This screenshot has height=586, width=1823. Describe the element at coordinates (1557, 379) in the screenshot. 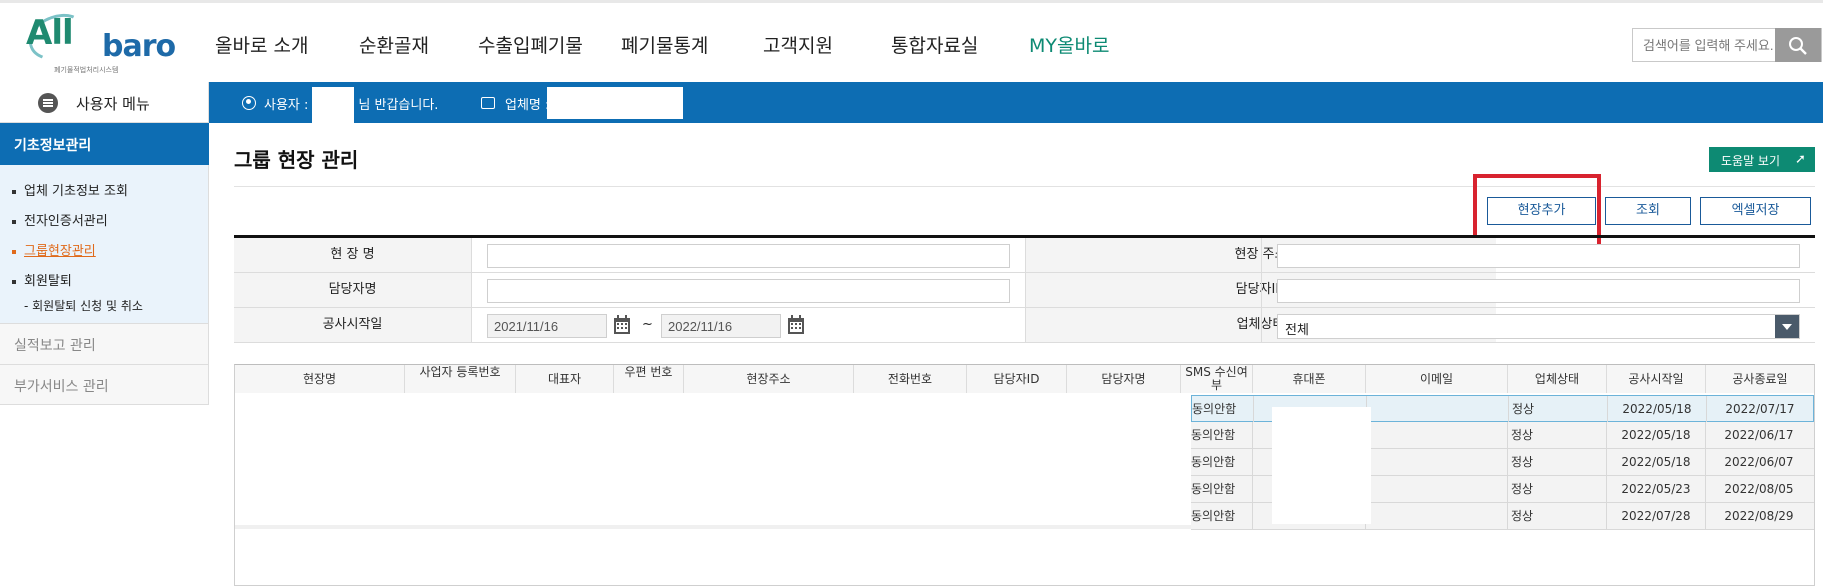

I see `col-status: 업체상태` at that location.